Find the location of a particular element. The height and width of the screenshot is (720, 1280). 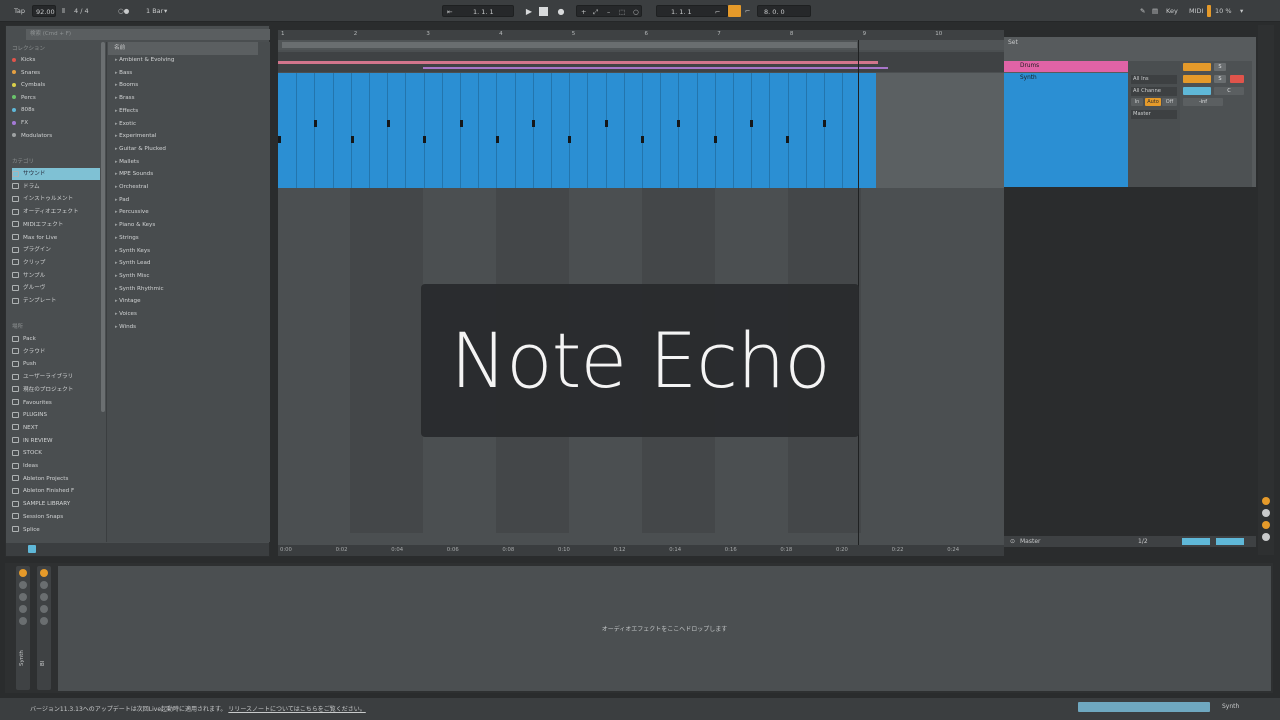

browser-list-item: MPE Sounds is located at coordinates (134, 174).